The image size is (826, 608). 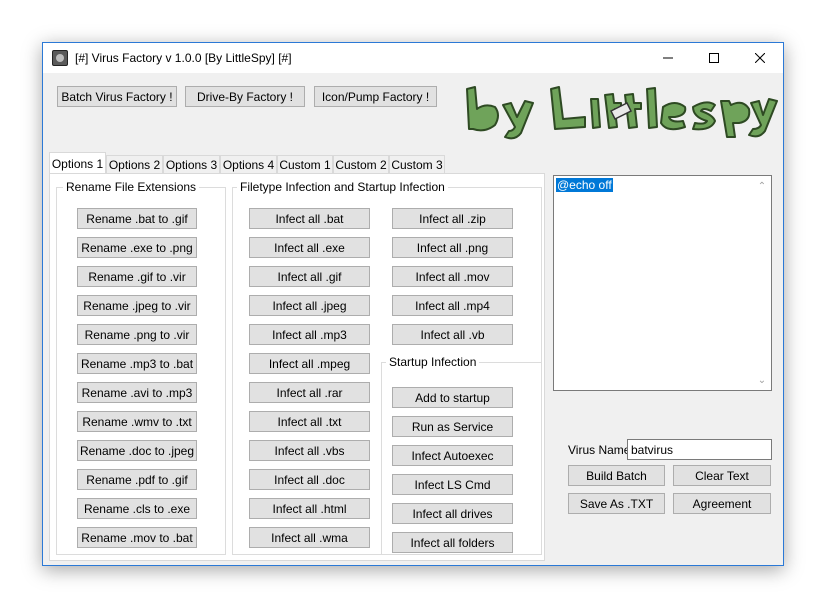 What do you see at coordinates (417, 164) in the screenshot?
I see `tab-custom-3: Custom 3` at bounding box center [417, 164].